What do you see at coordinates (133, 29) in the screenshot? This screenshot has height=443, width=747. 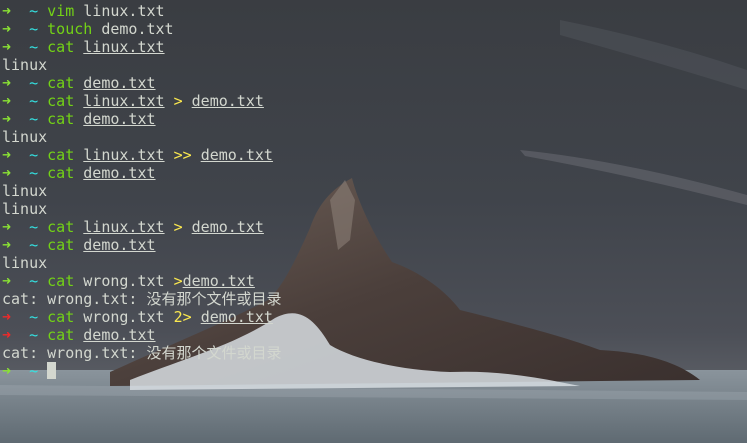 I see `command-argument: demo.txt` at bounding box center [133, 29].